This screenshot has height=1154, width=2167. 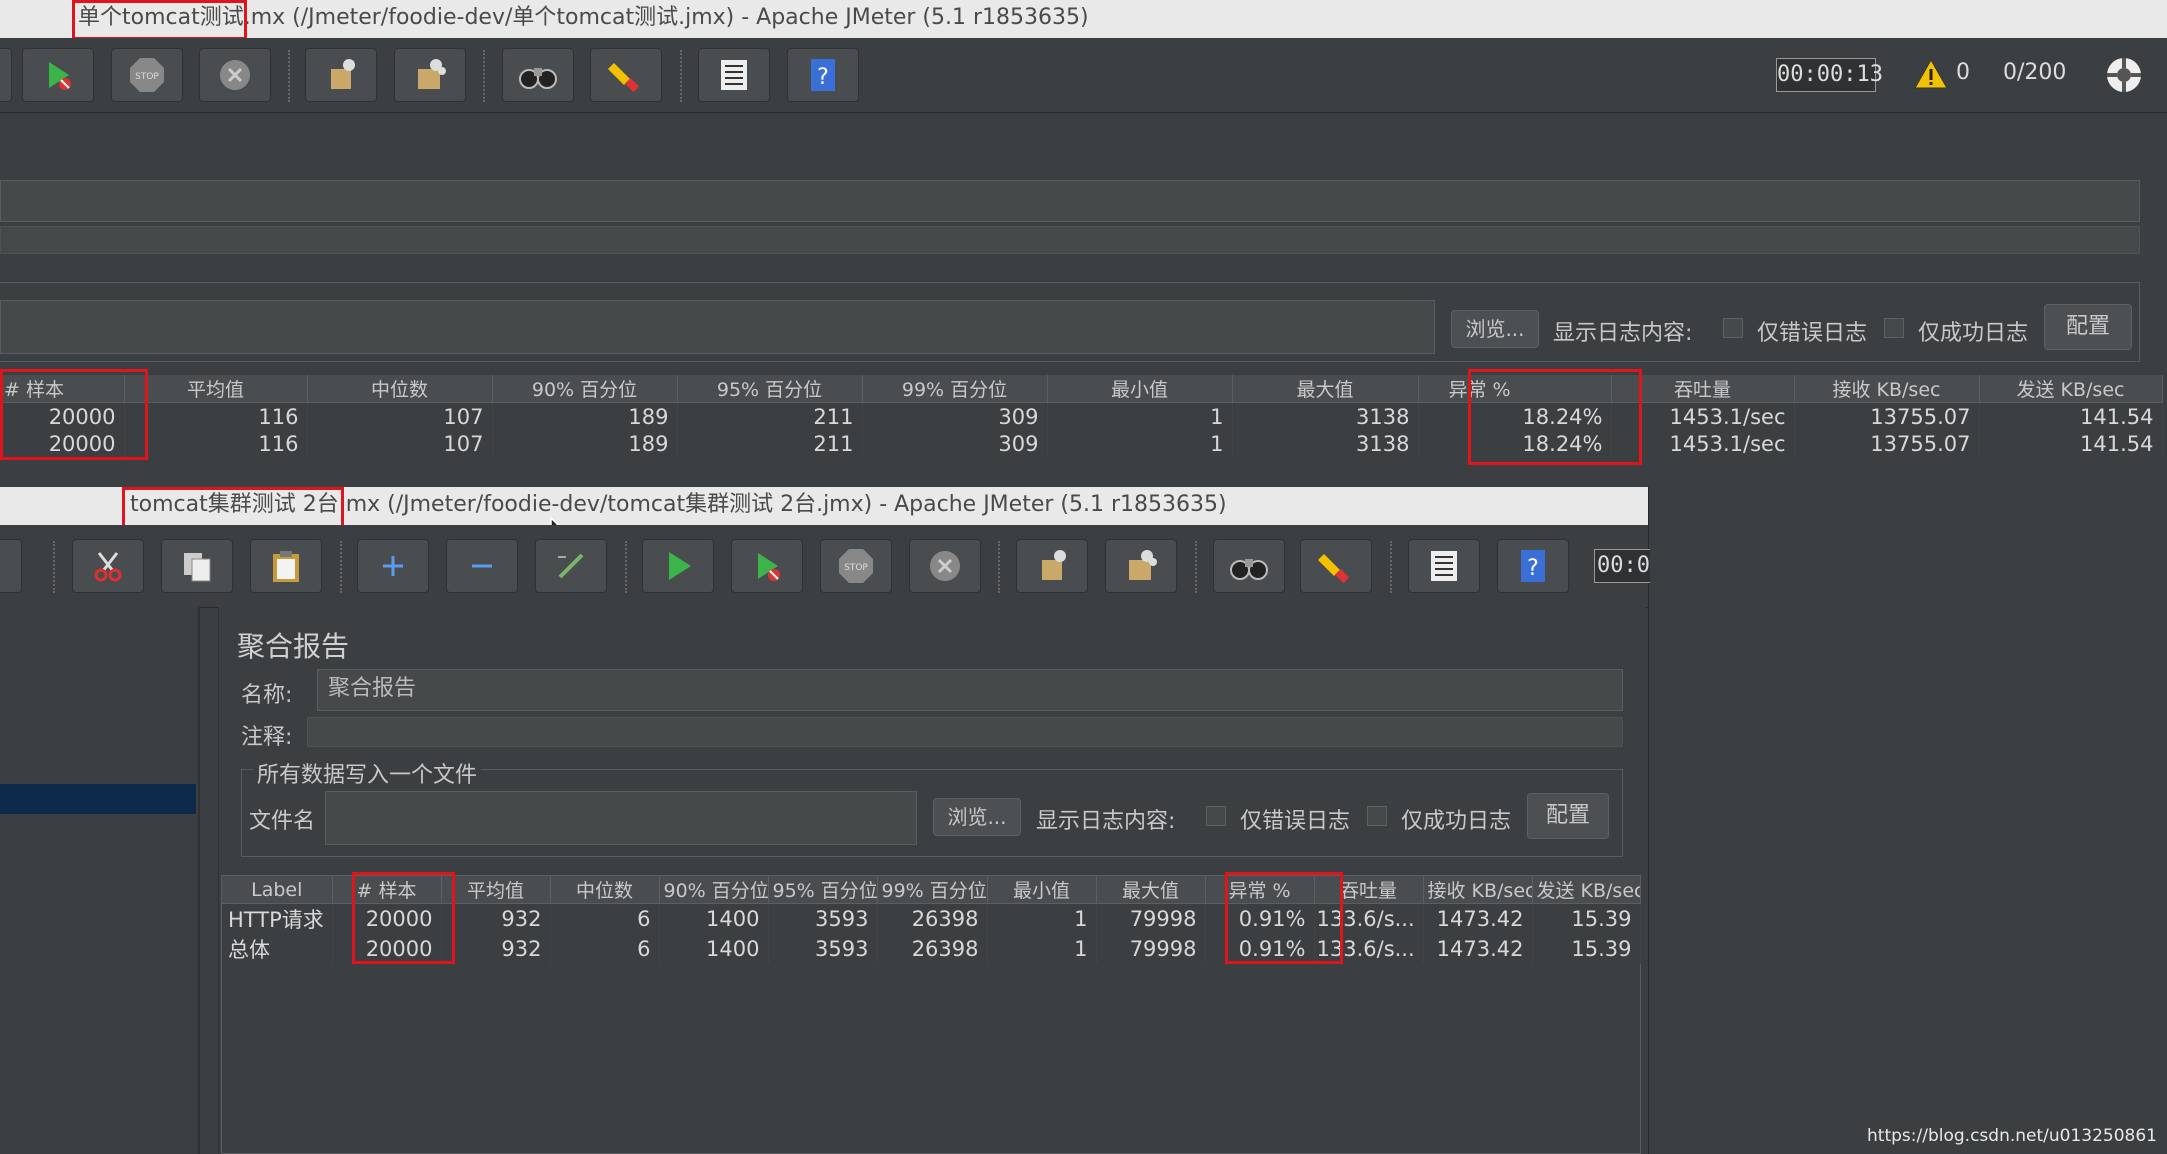 What do you see at coordinates (1070, 201) in the screenshot?
I see `name-field-row` at bounding box center [1070, 201].